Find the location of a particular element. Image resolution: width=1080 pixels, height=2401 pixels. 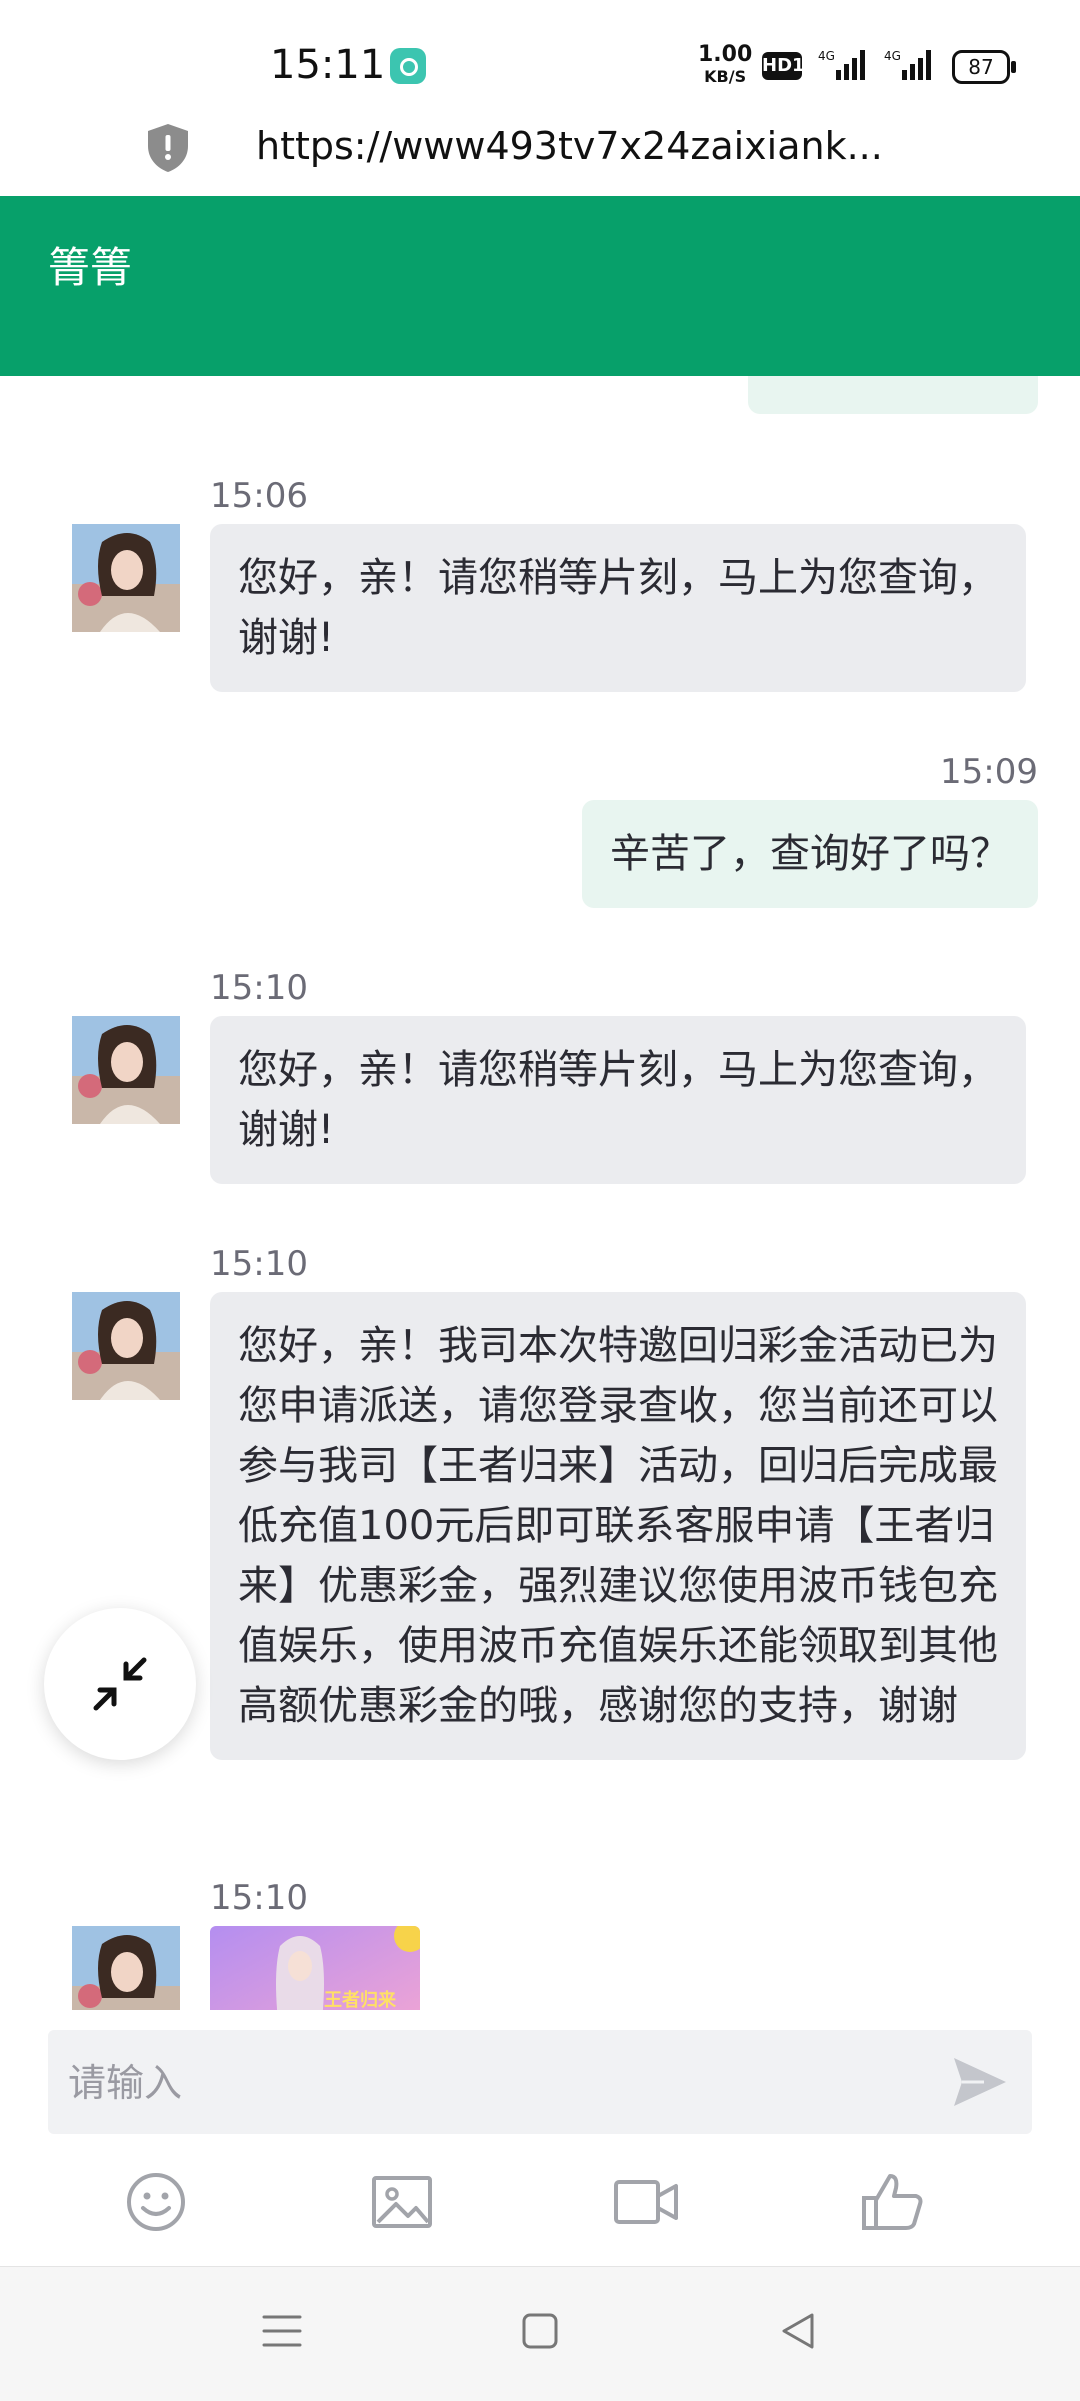

chat-title: 箐箐 is located at coordinates (90, 267).